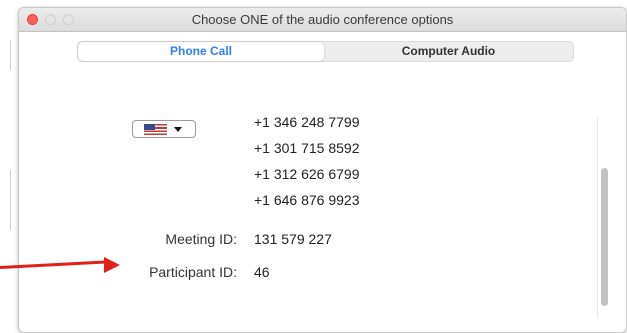 Image resolution: width=627 pixels, height=333 pixels. What do you see at coordinates (307, 174) in the screenshot?
I see `phone-number: +1 312 626 6799` at bounding box center [307, 174].